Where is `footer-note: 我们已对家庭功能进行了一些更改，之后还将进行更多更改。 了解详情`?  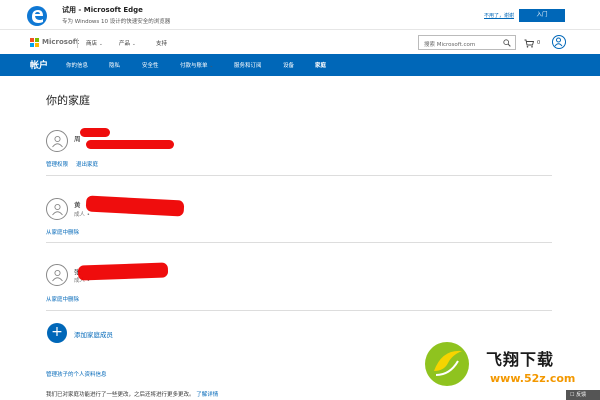
footer-note: 我们已对家庭功能进行了一些更改，之后还将进行更多更改。 了解详情 is located at coordinates (132, 394).